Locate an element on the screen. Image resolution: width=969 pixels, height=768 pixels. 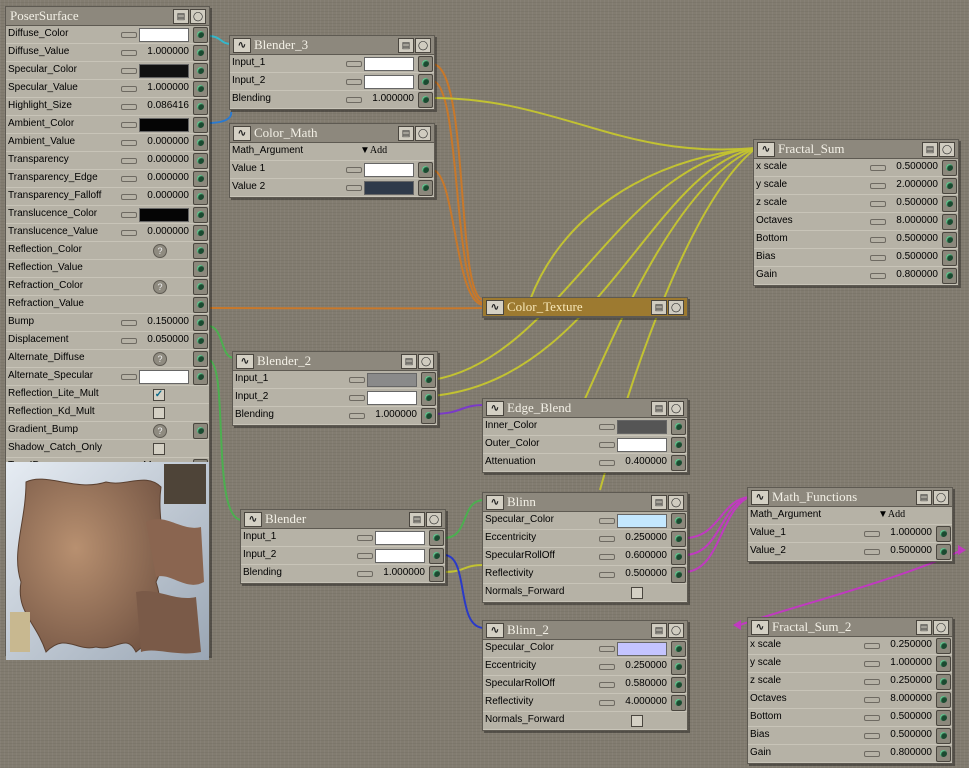
param-row-attenuation: Attenuation 0.400000 is located at coordinates (585, 463).